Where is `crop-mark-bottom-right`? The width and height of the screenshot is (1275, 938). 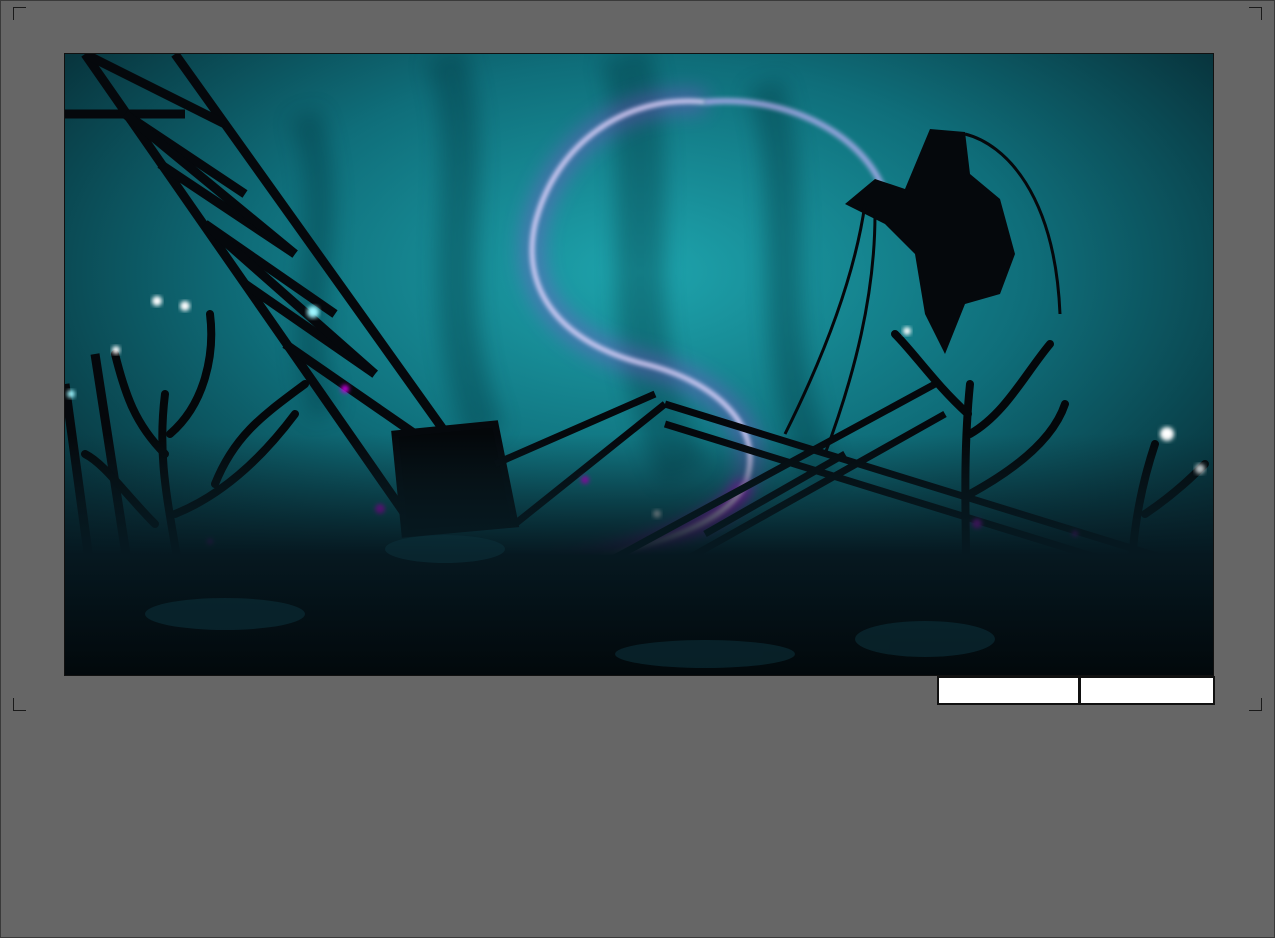
crop-mark-bottom-right is located at coordinates (1255, 704).